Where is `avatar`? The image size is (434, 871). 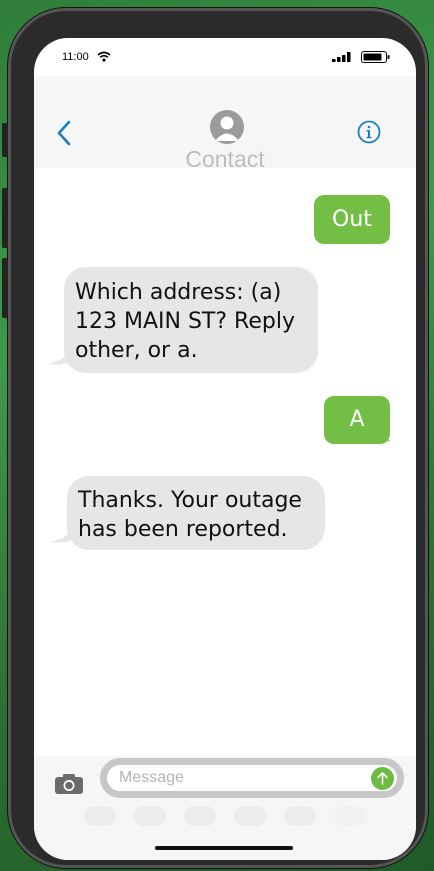
avatar is located at coordinates (227, 127).